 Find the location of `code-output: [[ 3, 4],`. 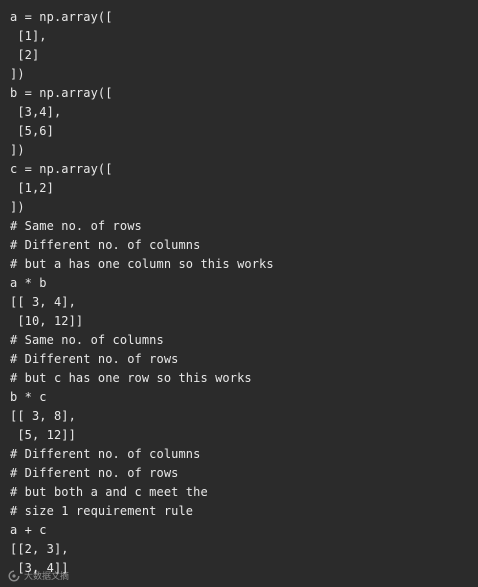

code-output: [[ 3, 4], is located at coordinates (43, 302).